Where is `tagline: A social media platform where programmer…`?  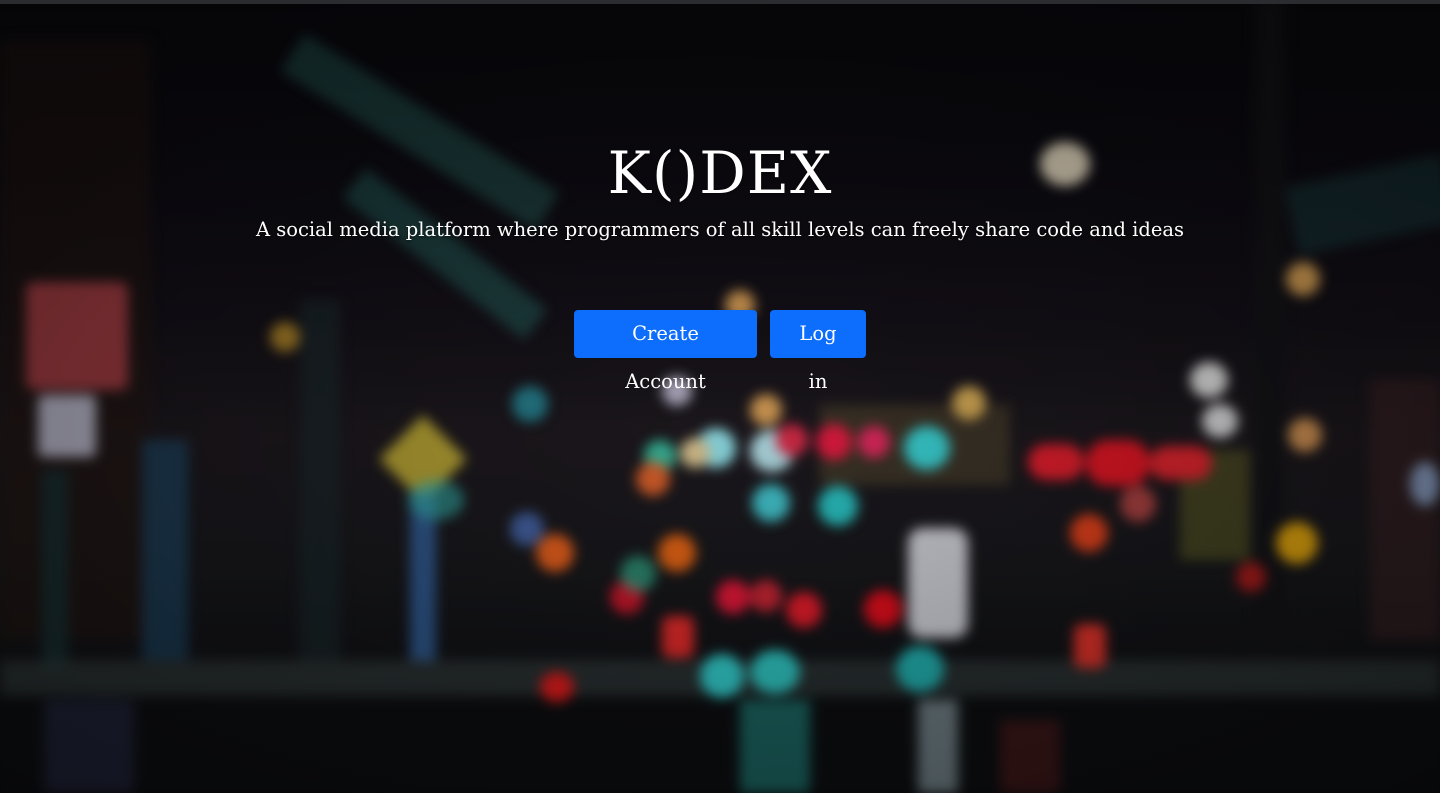
tagline: A social media platform where programmer… is located at coordinates (720, 229).